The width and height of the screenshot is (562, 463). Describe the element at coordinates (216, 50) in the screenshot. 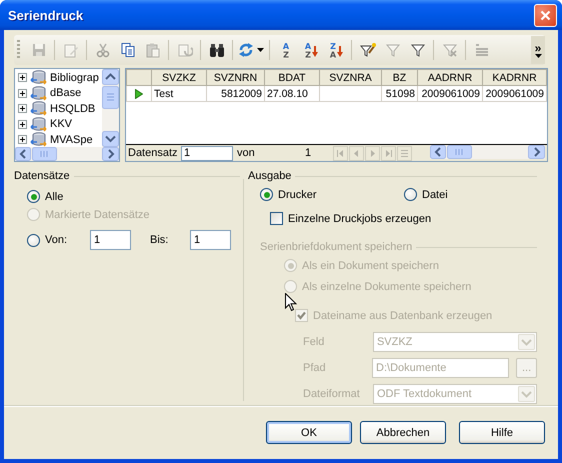

I see `binoculars-icon` at that location.